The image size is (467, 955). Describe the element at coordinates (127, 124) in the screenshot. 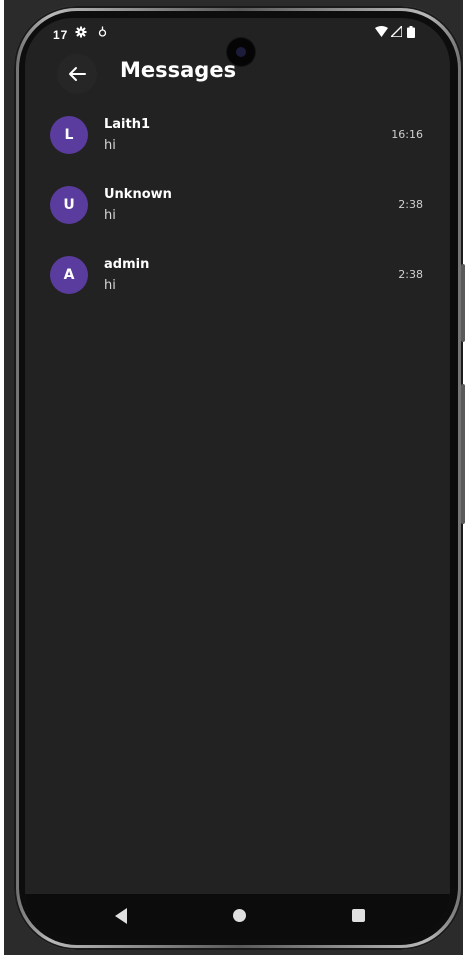

I see `contact-name: Laith1` at that location.